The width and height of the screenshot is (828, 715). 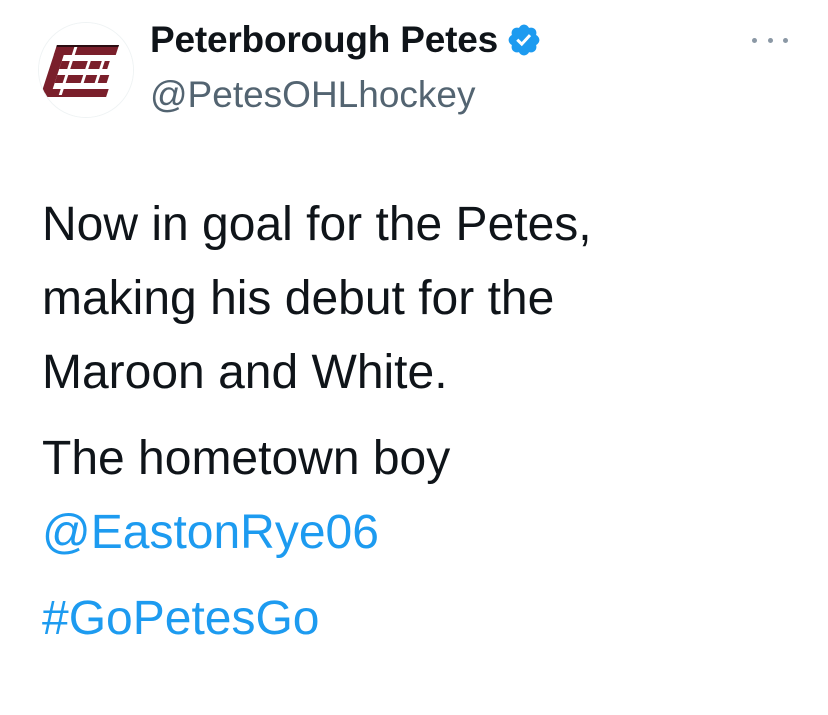 I want to click on tweet-text-line: making his debut for the, so click(x=298, y=298).